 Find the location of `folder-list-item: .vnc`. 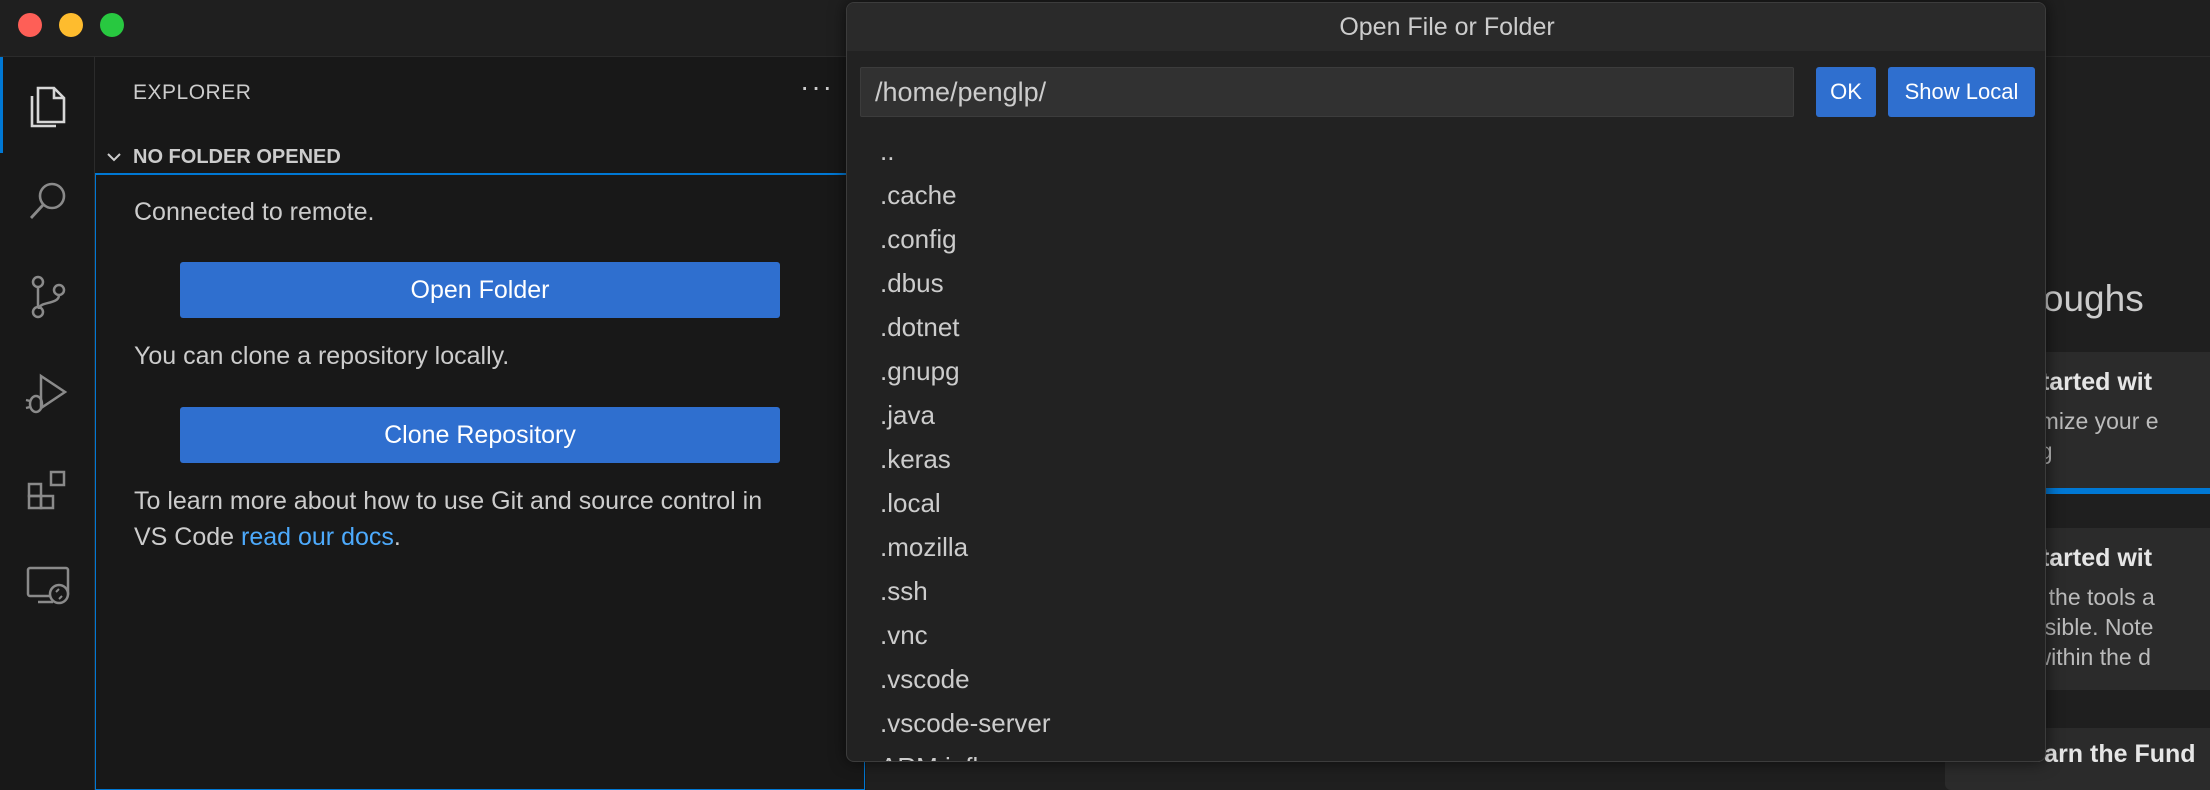

folder-list-item: .vnc is located at coordinates (1446, 635).